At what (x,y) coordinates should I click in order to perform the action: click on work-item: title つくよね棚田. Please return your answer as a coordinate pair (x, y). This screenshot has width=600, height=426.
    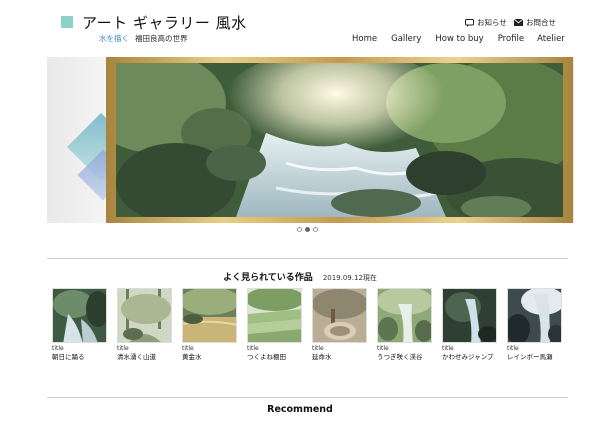
    Looking at the image, I should click on (274, 325).